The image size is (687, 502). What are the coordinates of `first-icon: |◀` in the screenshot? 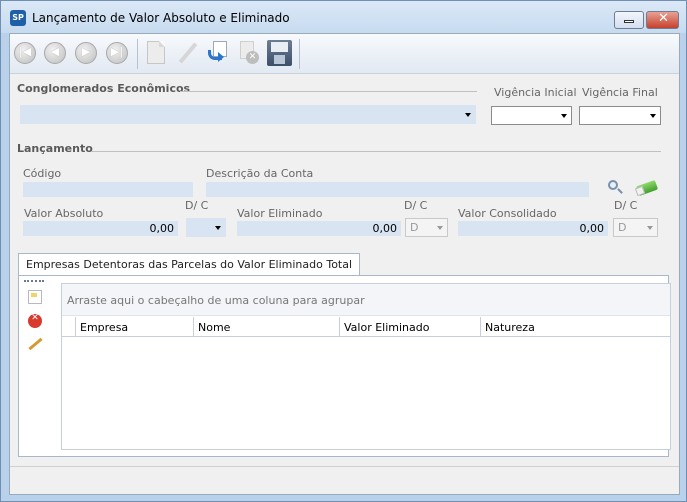 It's located at (25, 53).